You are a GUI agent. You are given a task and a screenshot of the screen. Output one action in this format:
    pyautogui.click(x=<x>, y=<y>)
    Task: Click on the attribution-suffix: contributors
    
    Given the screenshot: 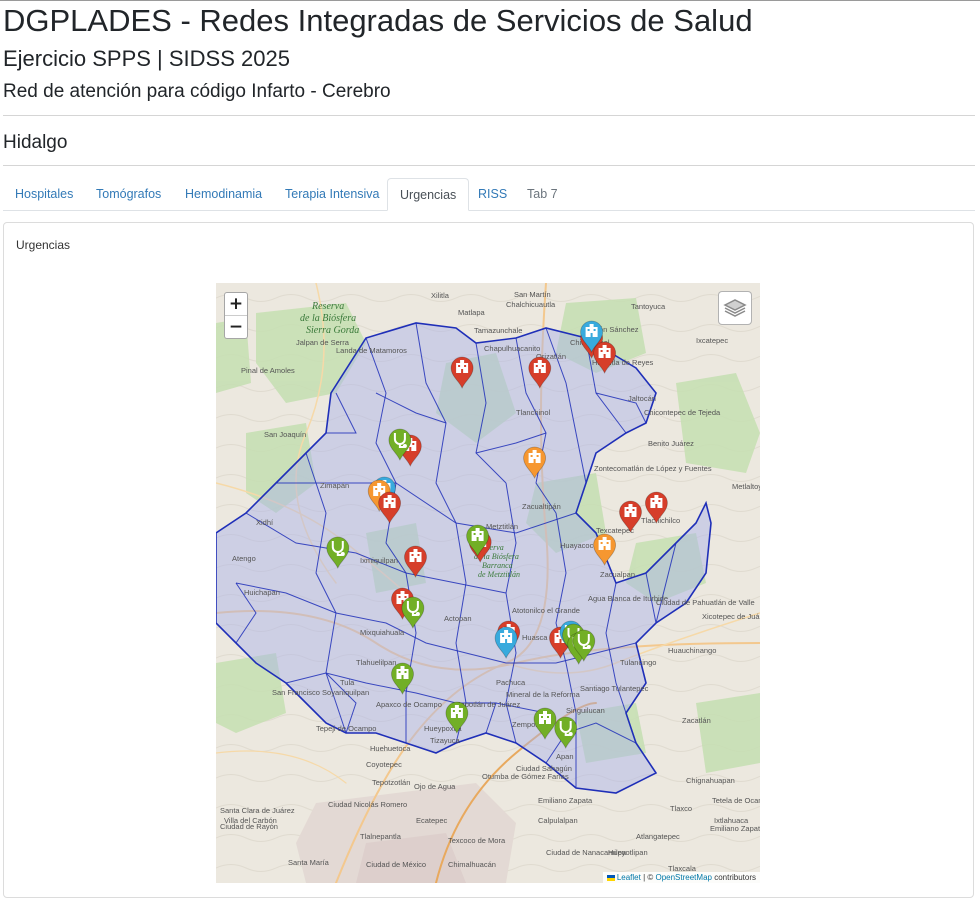 What is the action you would take?
    pyautogui.click(x=733, y=877)
    